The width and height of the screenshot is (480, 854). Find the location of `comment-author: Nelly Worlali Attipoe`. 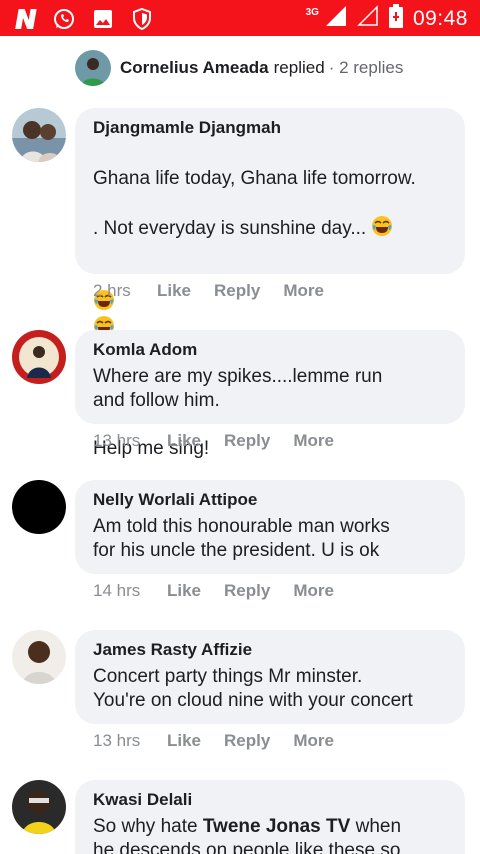

comment-author: Nelly Worlali Attipoe is located at coordinates (270, 500).